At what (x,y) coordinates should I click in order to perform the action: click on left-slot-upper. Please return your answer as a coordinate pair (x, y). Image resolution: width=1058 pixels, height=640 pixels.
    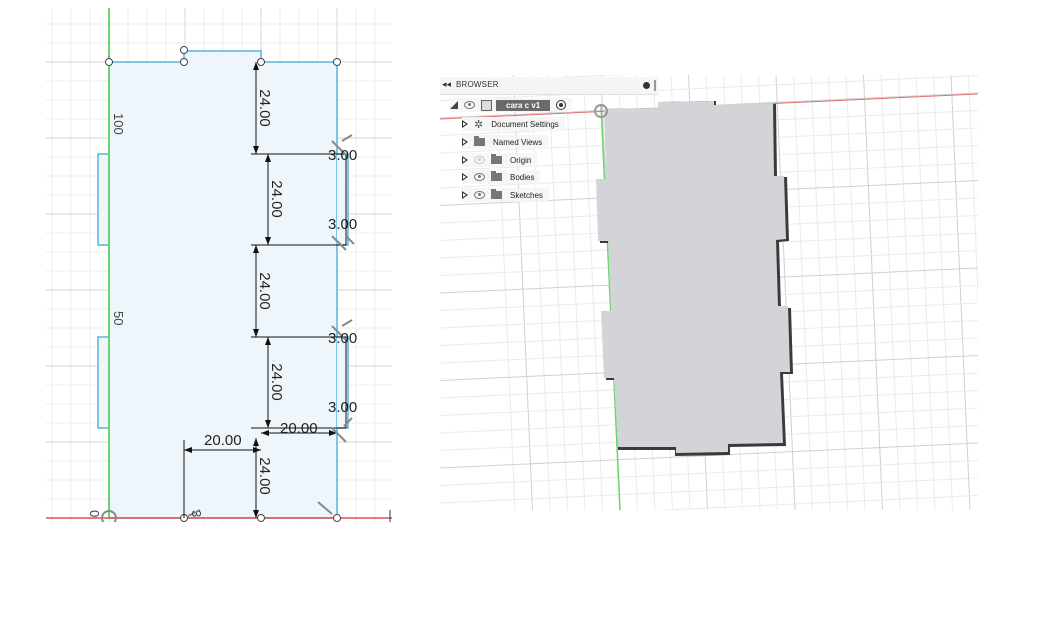
    Looking at the image, I should click on (103, 199).